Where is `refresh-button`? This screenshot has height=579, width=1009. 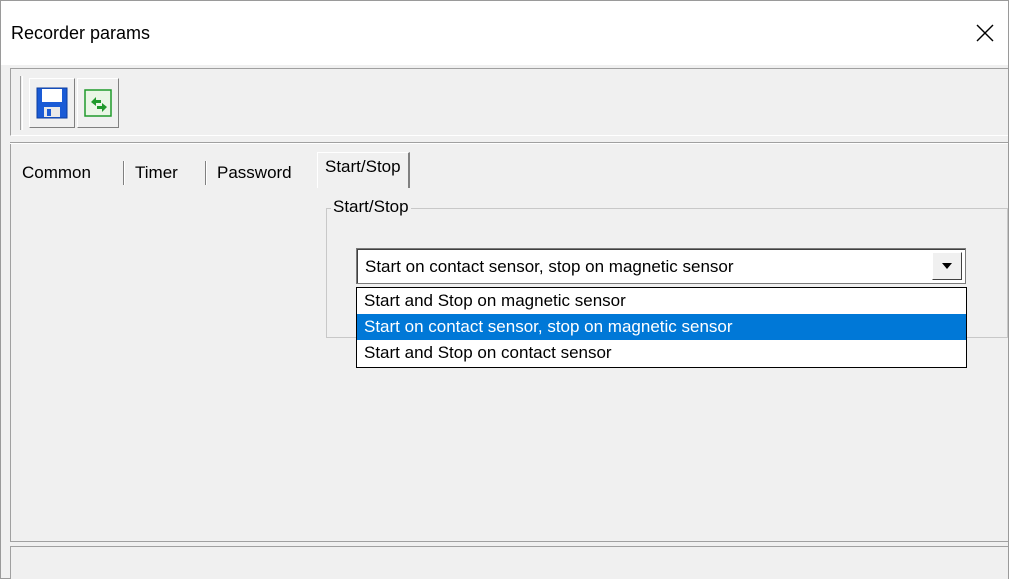 refresh-button is located at coordinates (98, 103).